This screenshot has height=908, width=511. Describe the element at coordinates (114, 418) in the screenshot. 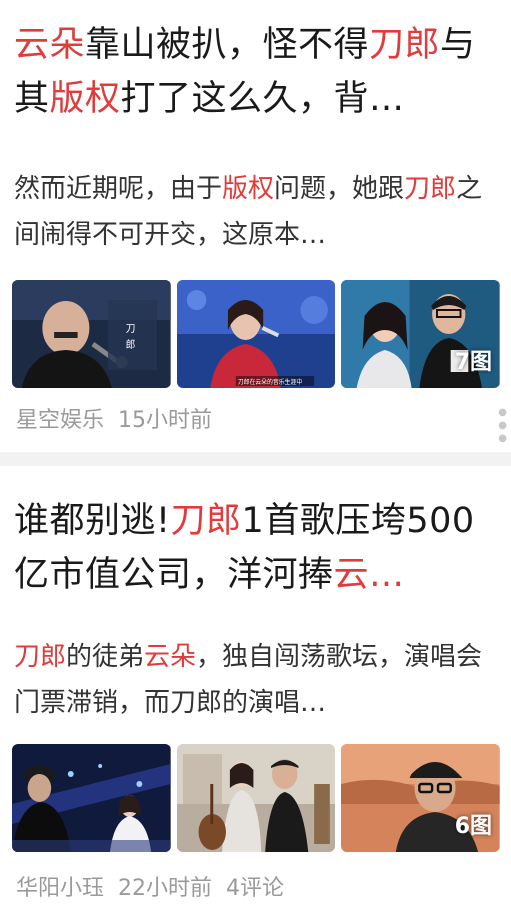

I see `article-meta: 星空娱乐 15小时前` at that location.